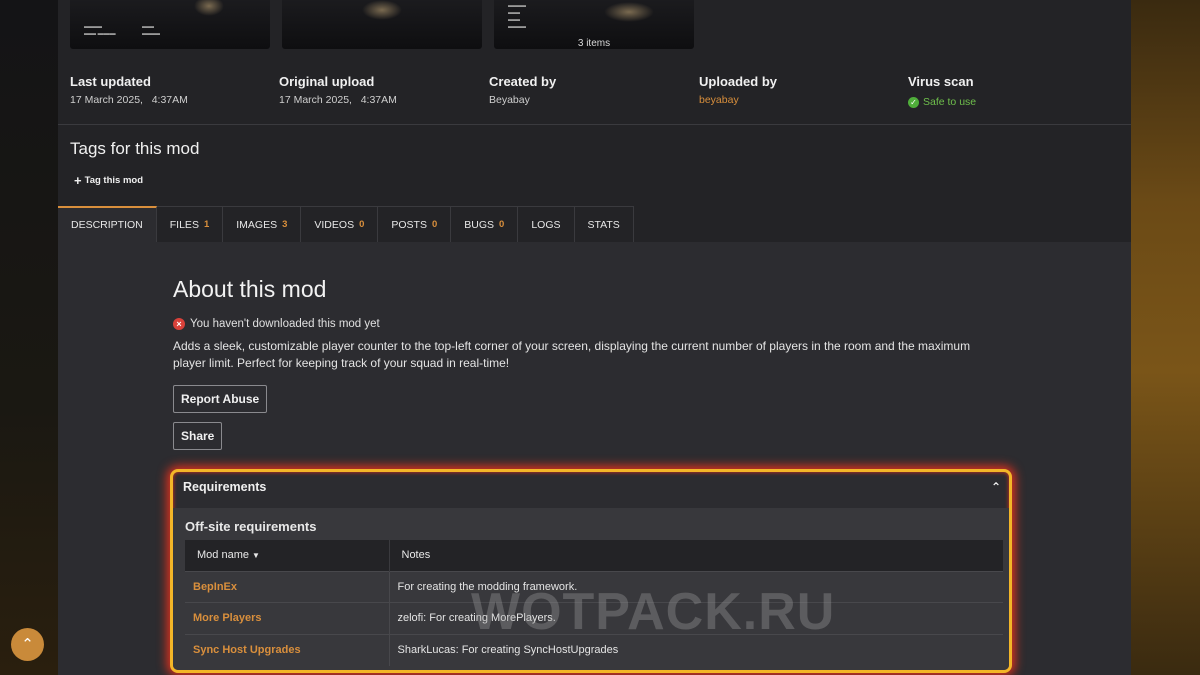 The height and width of the screenshot is (675, 1200). I want to click on tab-label: IMAGES, so click(257, 224).